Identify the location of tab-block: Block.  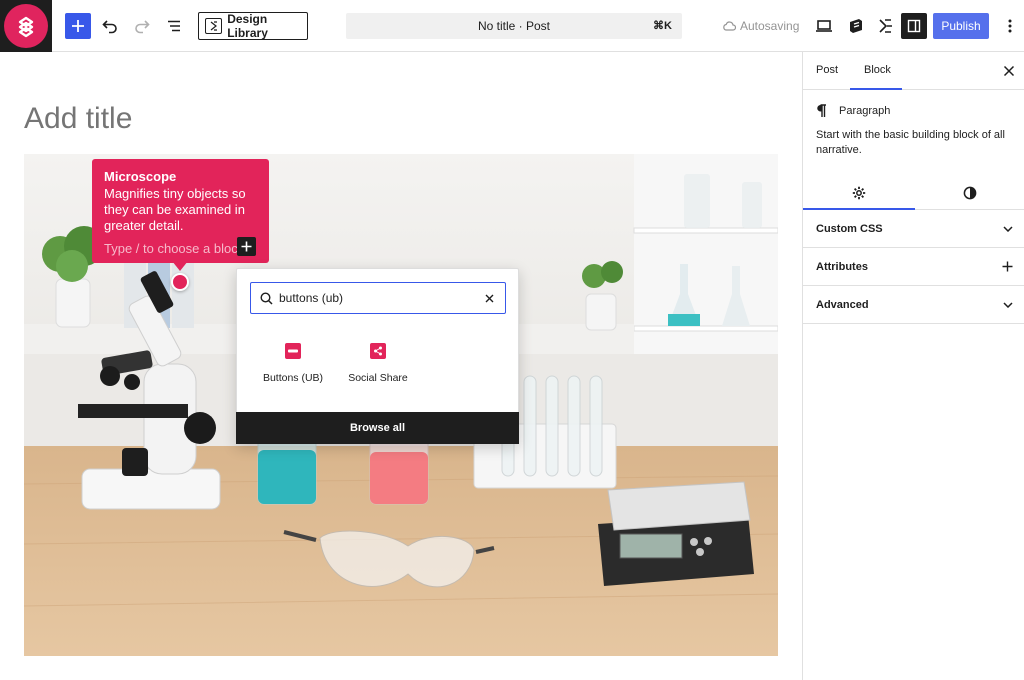
(877, 70).